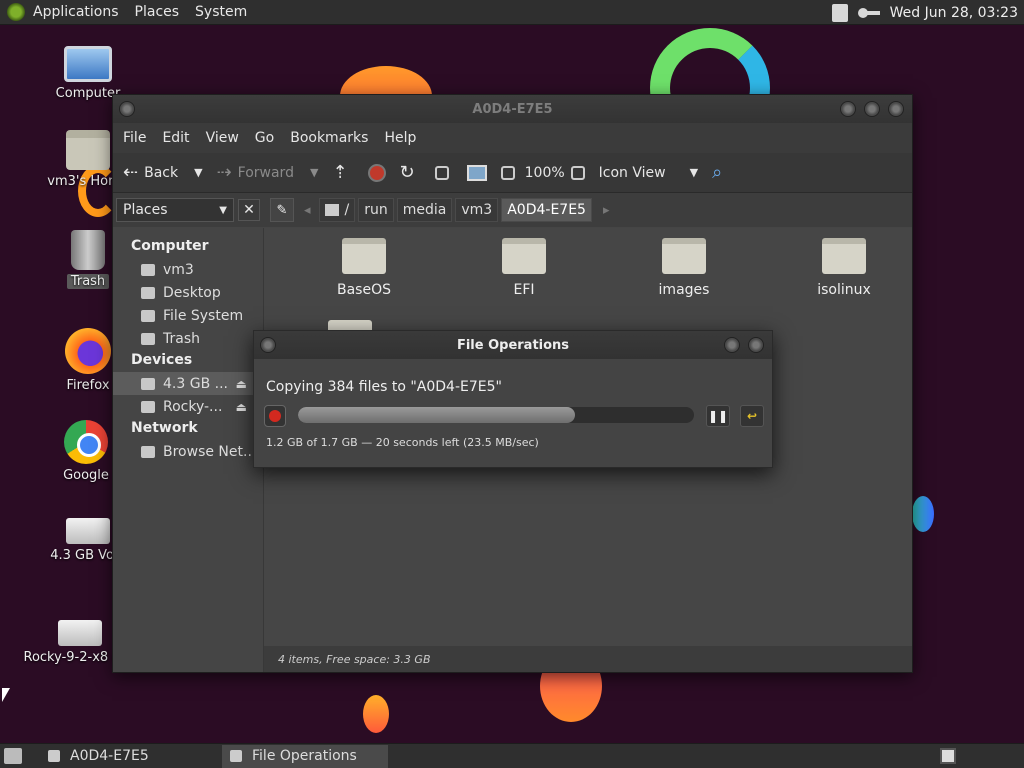 The width and height of the screenshot is (1024, 768). What do you see at coordinates (384, 387) in the screenshot?
I see `copy-message: Copying 384 files to "A0D4-E7E5"` at bounding box center [384, 387].